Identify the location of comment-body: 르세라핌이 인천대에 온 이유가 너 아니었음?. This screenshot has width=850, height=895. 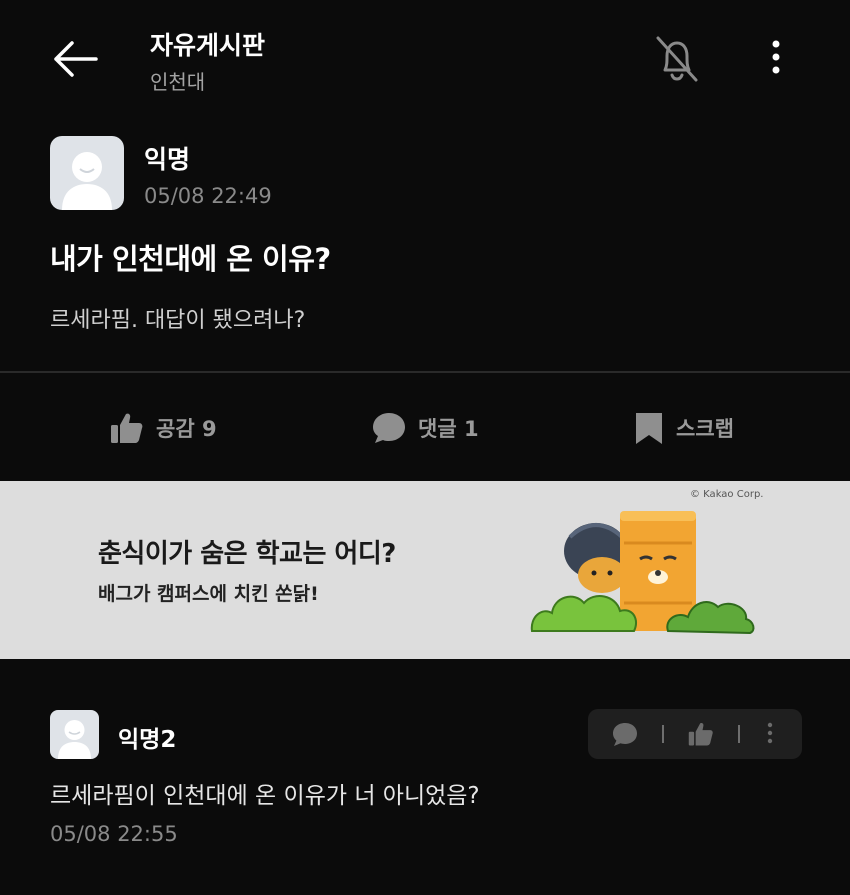
(265, 796).